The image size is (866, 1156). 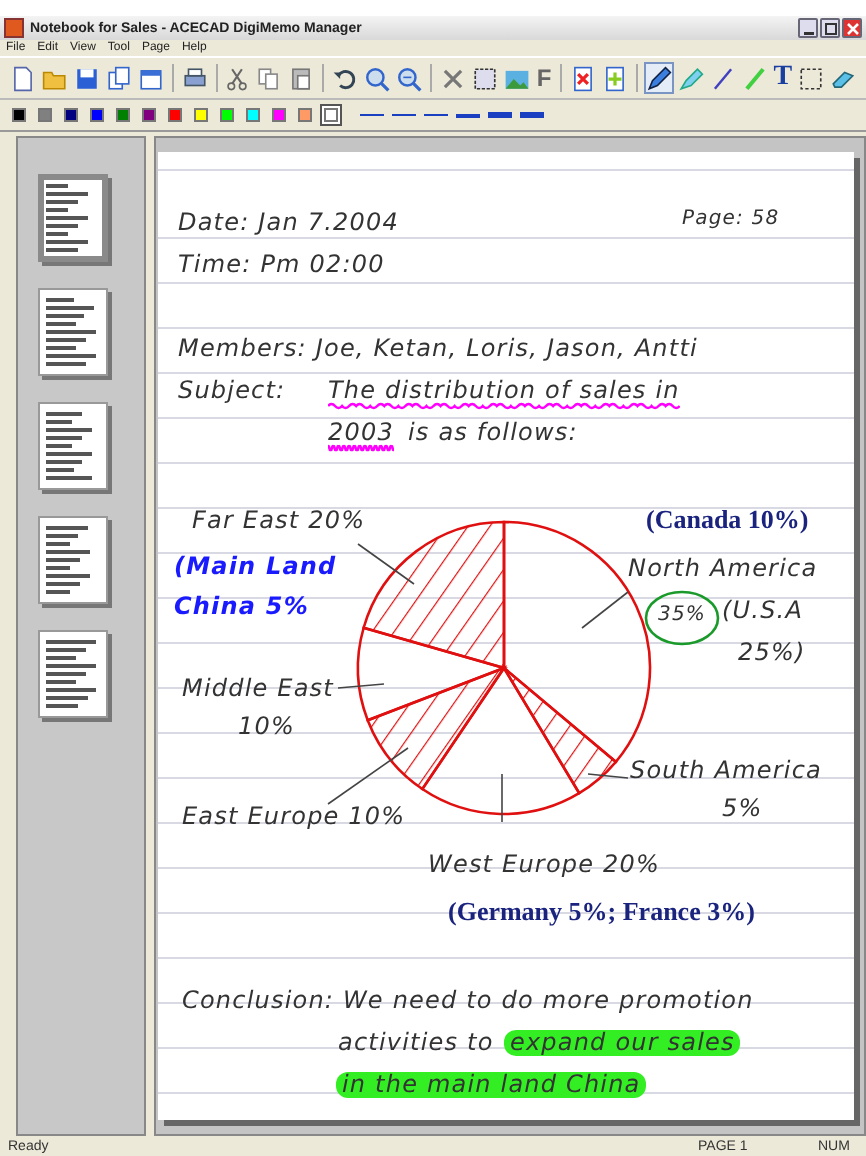 What do you see at coordinates (438, 348) in the screenshot?
I see `handwritten-note: Members: Joe, Ketan, Loris, Jason, Antti` at bounding box center [438, 348].